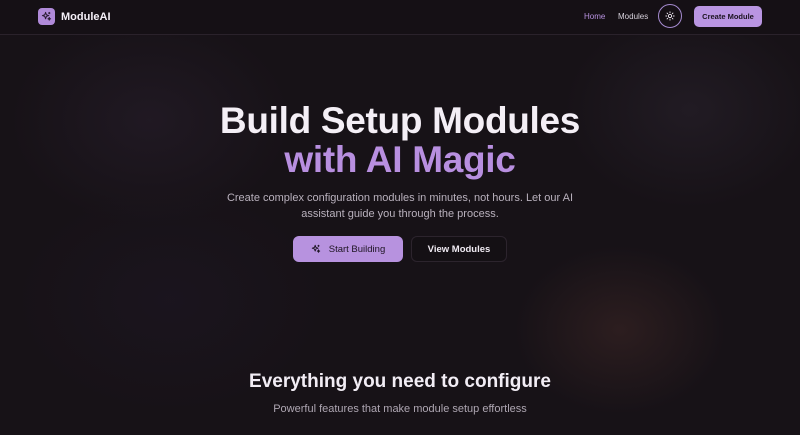  Describe the element at coordinates (400, 159) in the screenshot. I see `hero-title-highlight: with AI Magic` at that location.